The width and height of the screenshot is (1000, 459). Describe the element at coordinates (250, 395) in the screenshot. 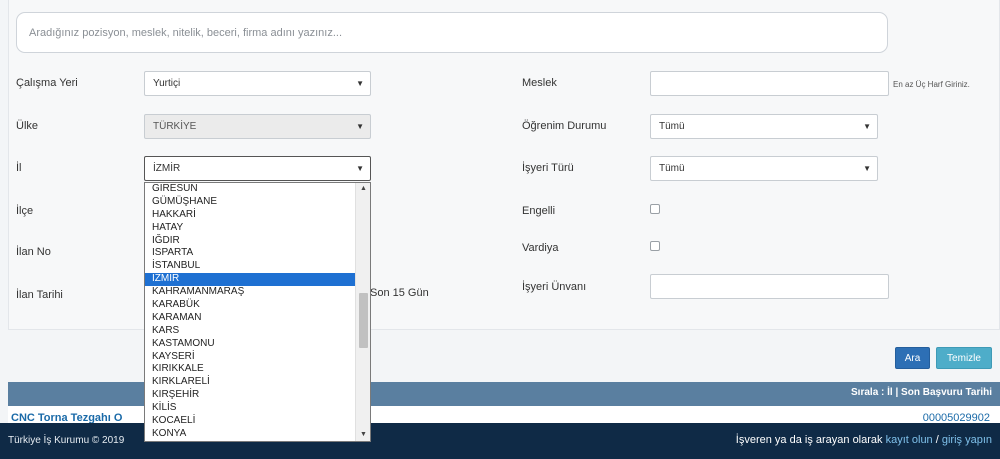

I see `il-option: KIRŞEHİR` at that location.